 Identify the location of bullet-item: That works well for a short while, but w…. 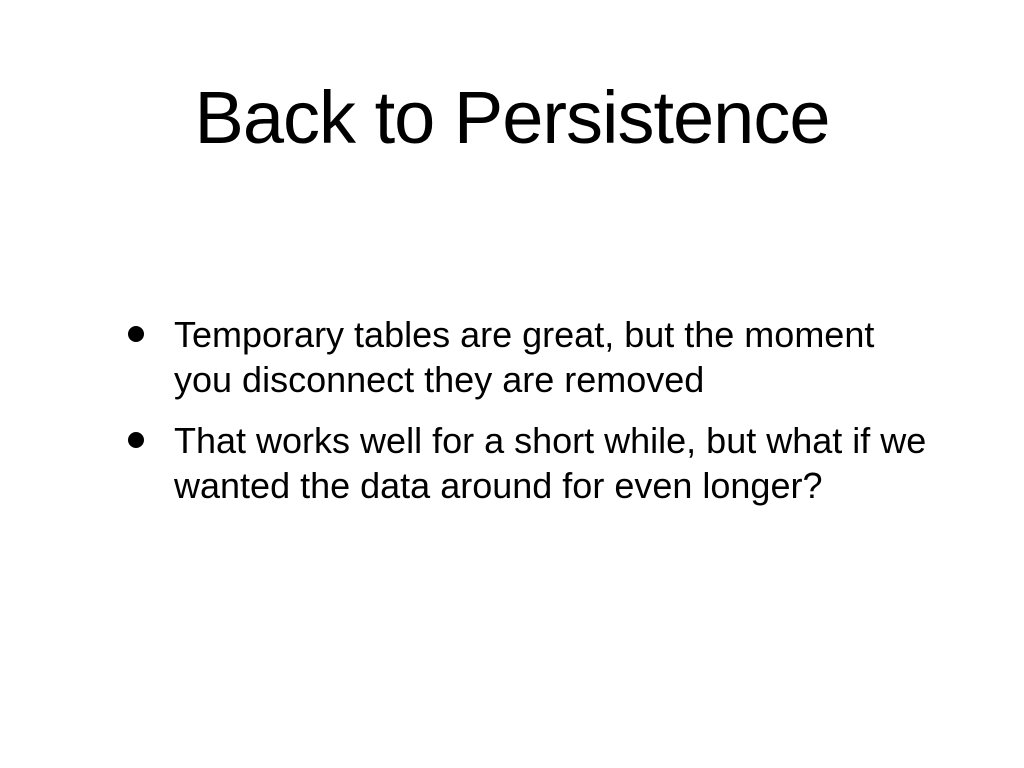
(528, 463).